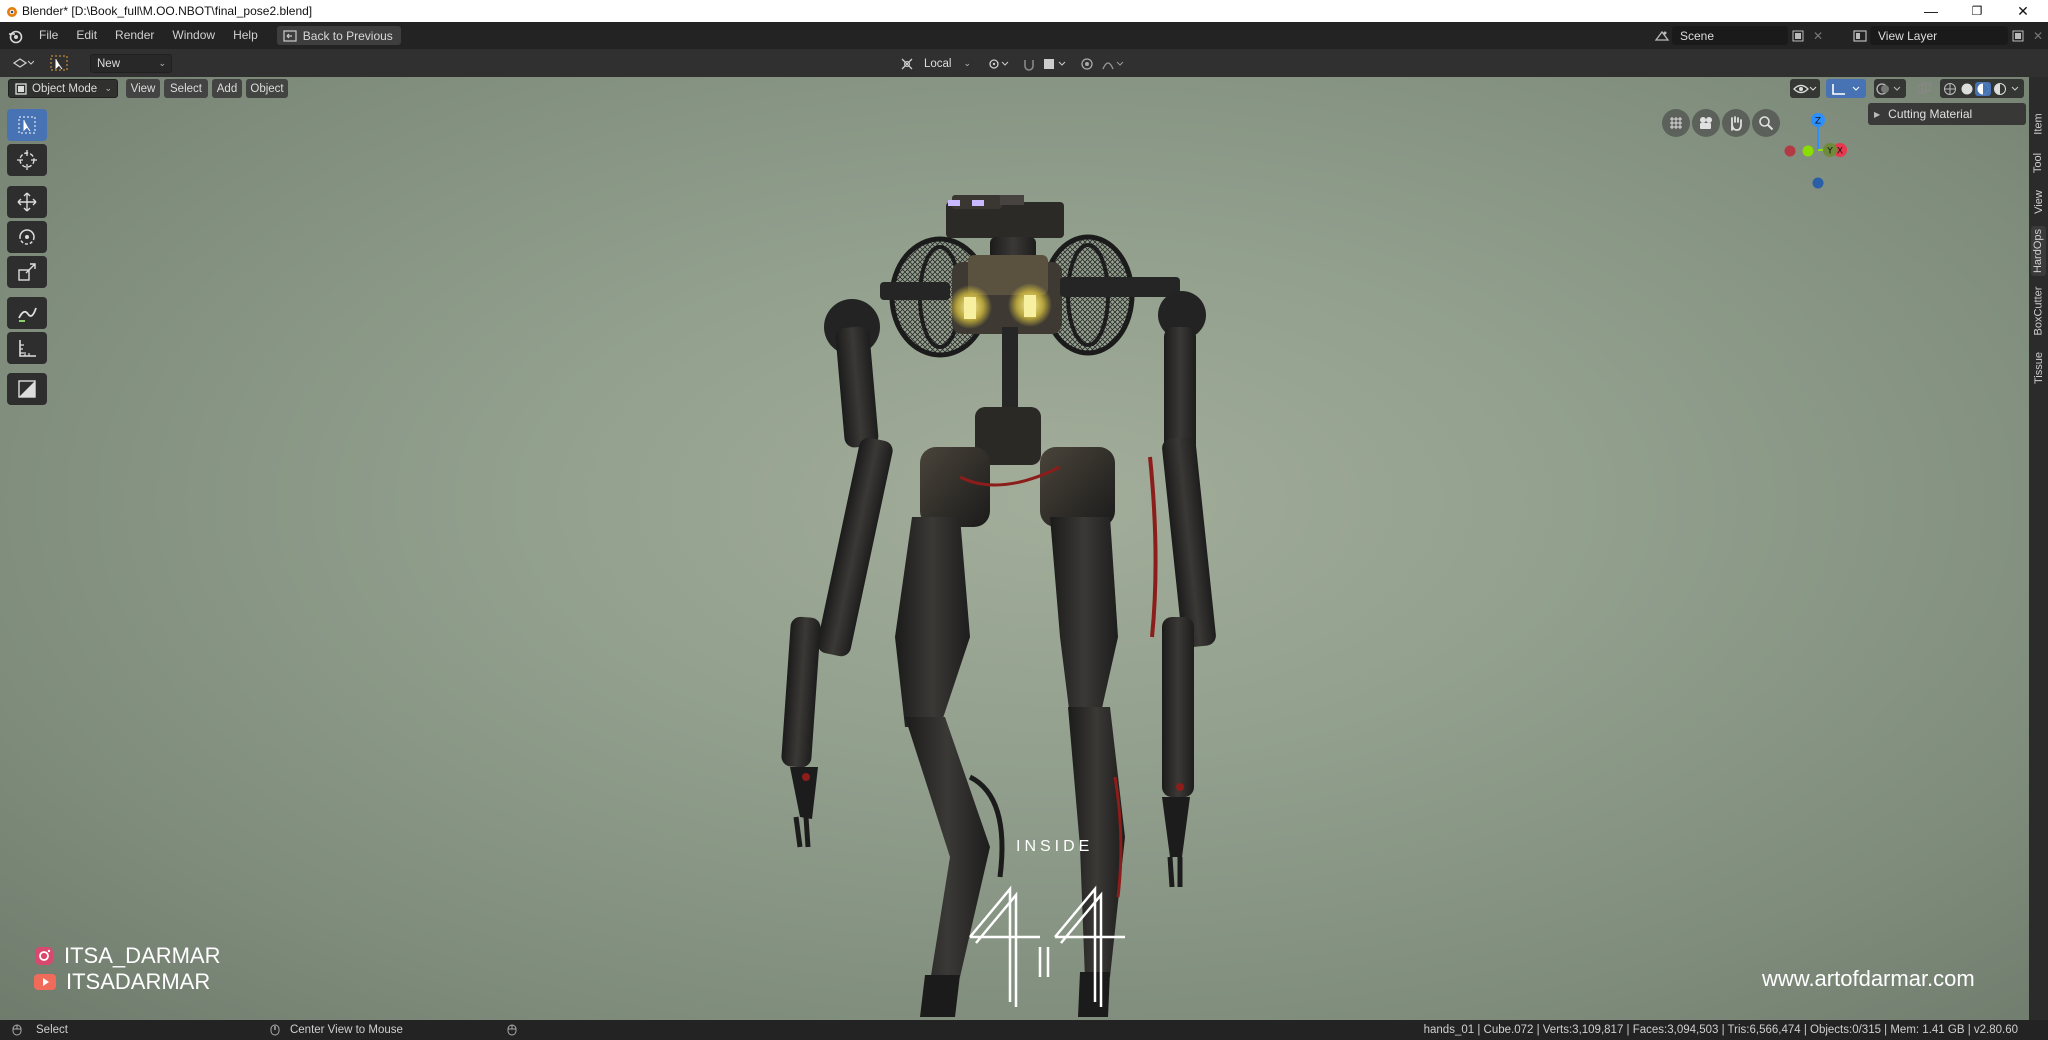  I want to click on select-tool-icon, so click(59, 62).